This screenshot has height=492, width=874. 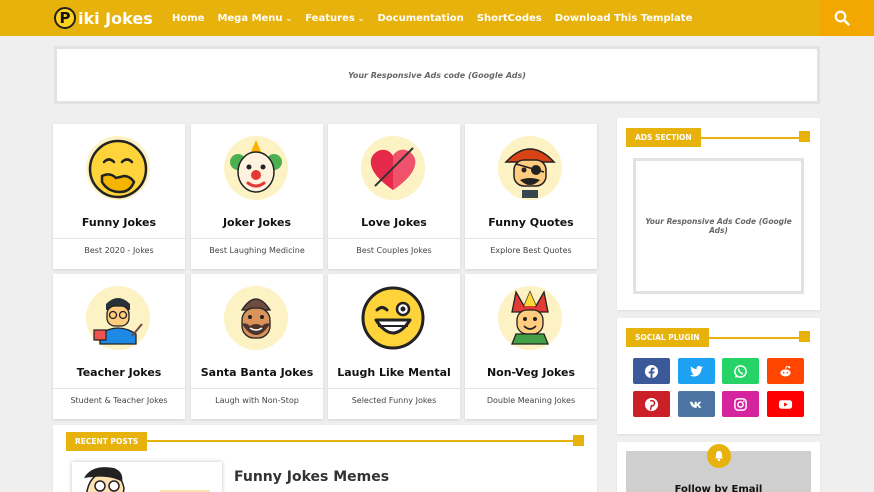 What do you see at coordinates (531, 222) in the screenshot?
I see `card-title: Funny Quotes` at bounding box center [531, 222].